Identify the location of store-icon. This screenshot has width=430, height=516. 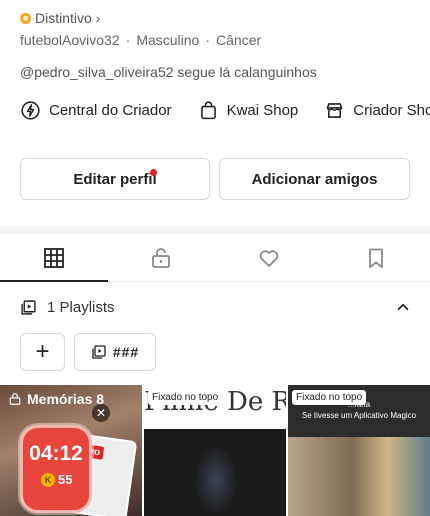
(334, 110).